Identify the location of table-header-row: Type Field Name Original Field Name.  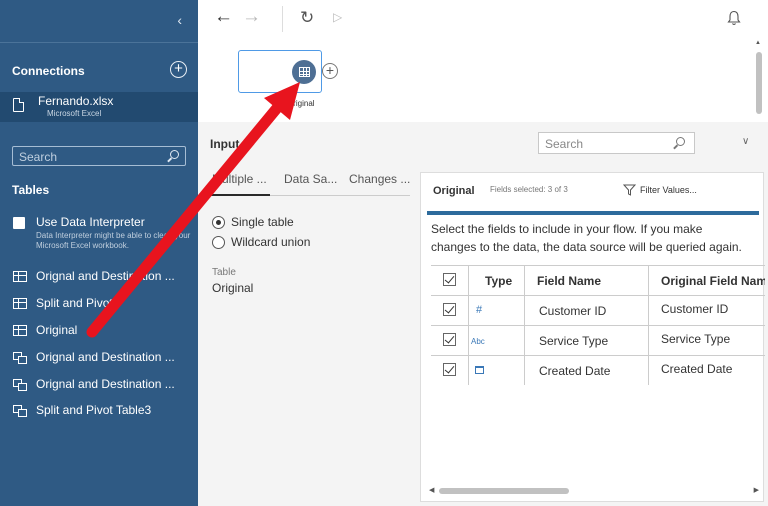
(598, 281).